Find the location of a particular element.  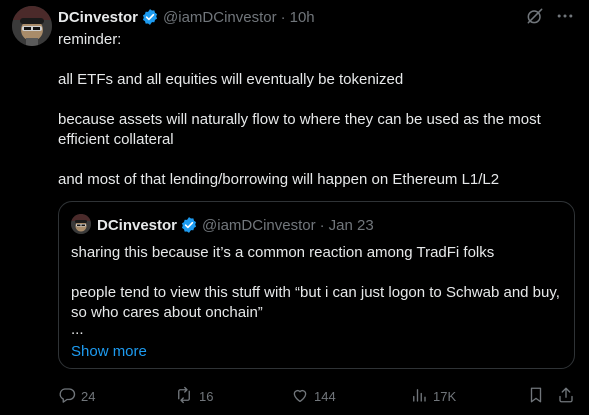

views-icon is located at coordinates (419, 396).